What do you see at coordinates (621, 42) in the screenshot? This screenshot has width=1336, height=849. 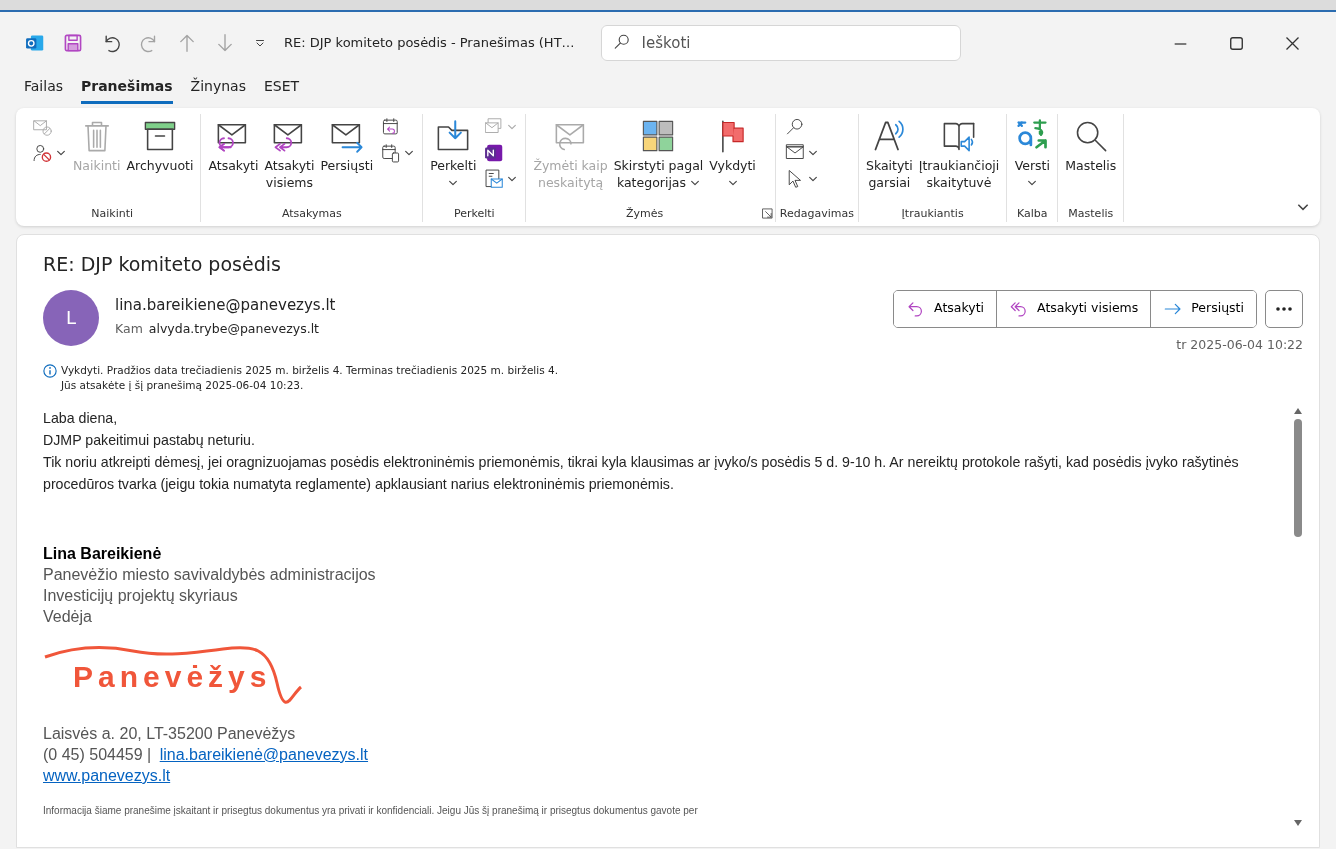 I see `search-icon` at bounding box center [621, 42].